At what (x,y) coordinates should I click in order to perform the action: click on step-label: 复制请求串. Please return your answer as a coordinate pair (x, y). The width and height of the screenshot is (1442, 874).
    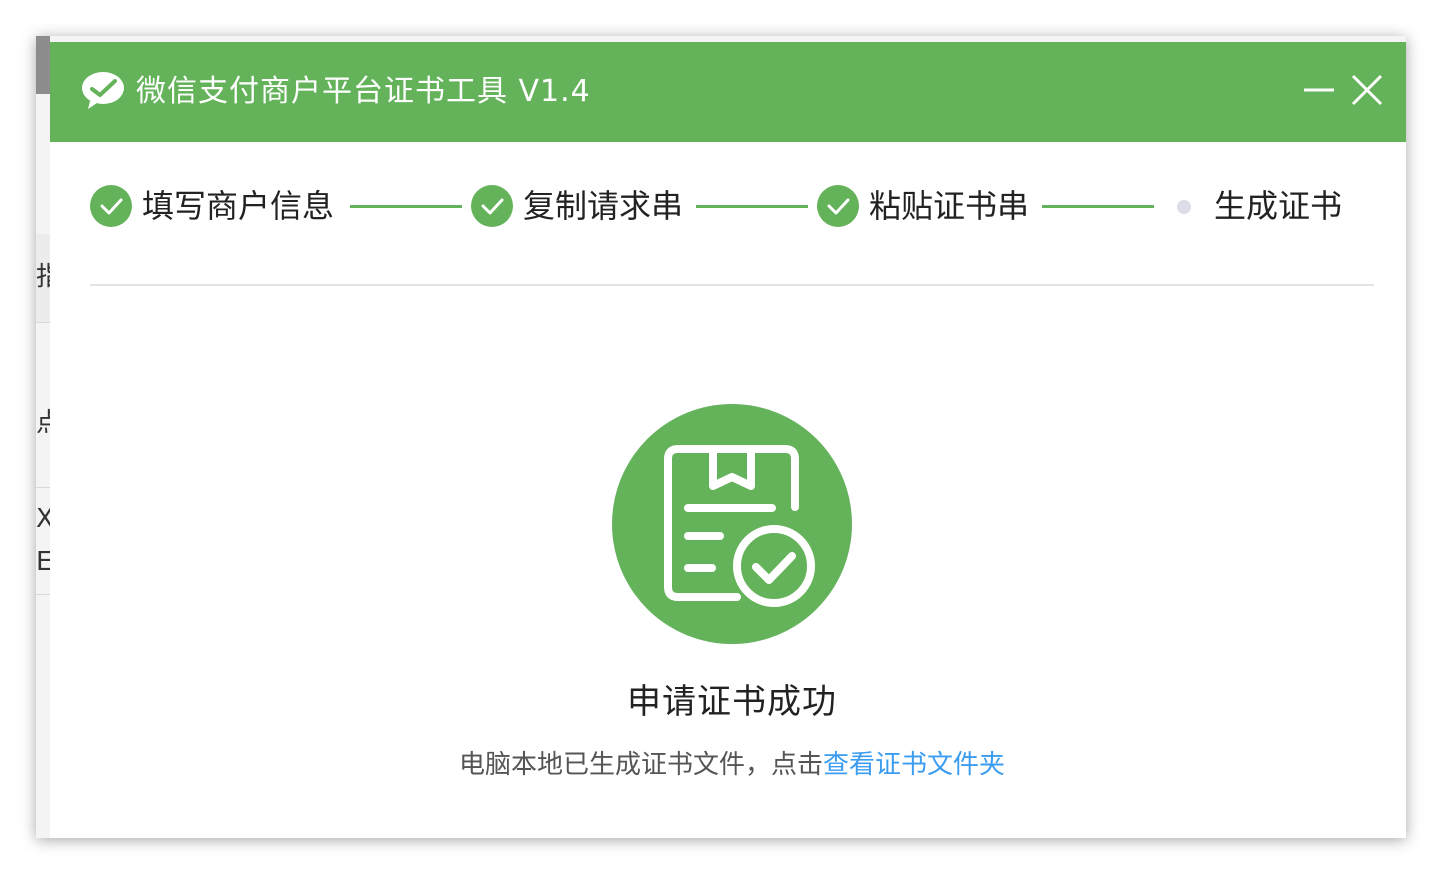
    Looking at the image, I should click on (603, 206).